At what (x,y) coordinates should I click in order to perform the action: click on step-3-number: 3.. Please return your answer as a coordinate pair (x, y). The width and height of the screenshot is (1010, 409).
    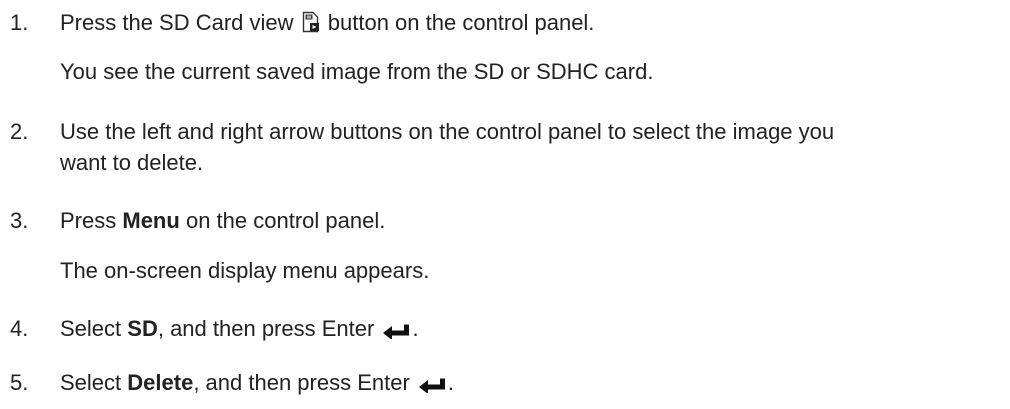
    Looking at the image, I should click on (19, 220).